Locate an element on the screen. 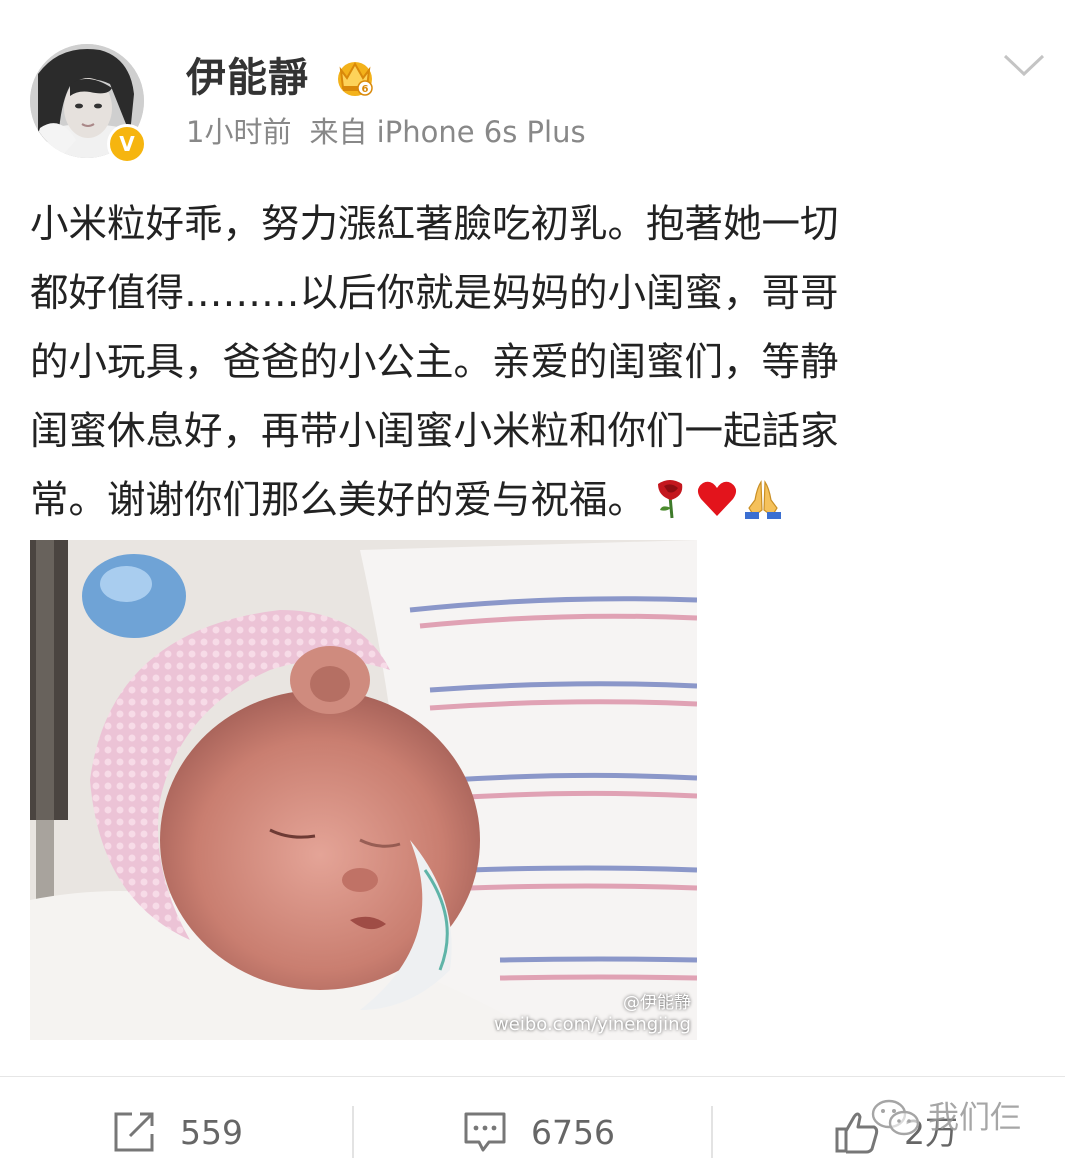 The height and width of the screenshot is (1173, 1065). heart-icon is located at coordinates (717, 498).